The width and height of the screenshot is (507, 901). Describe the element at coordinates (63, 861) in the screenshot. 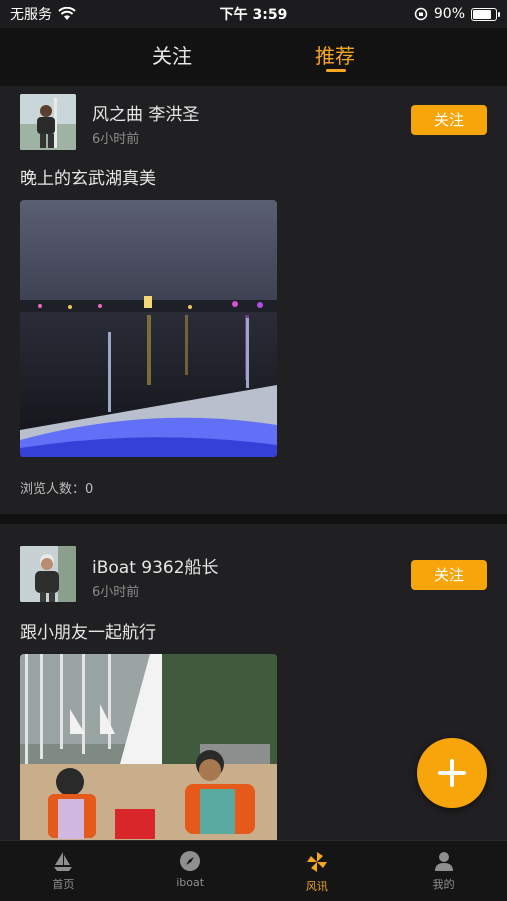

I see `sailboat-icon` at that location.